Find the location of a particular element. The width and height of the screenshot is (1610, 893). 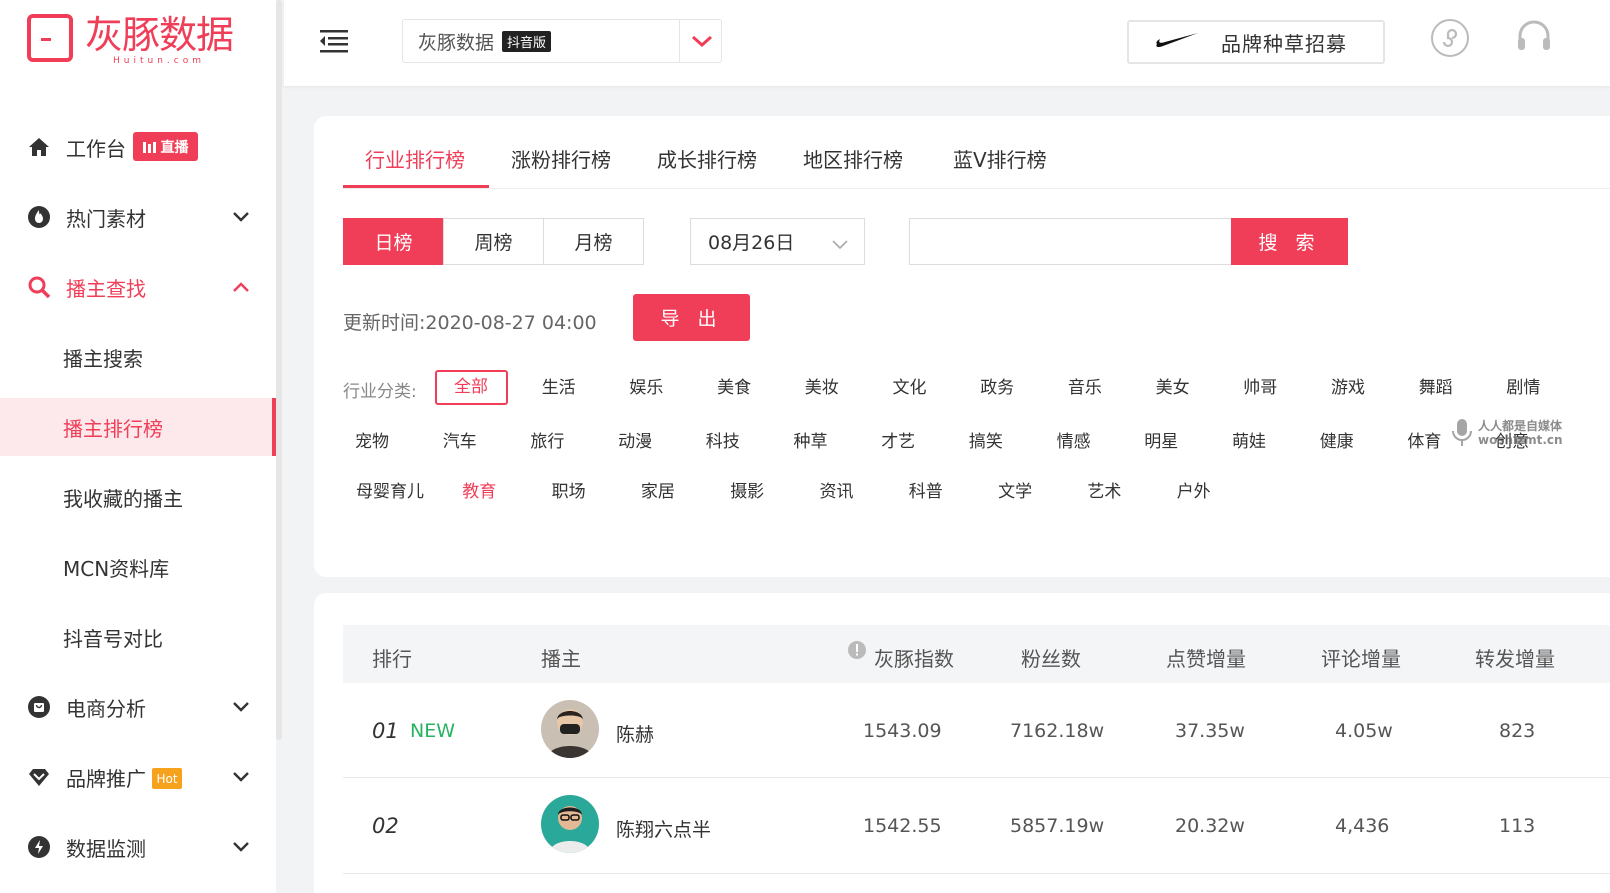

category-row1-12: 剧情 is located at coordinates (1523, 385).